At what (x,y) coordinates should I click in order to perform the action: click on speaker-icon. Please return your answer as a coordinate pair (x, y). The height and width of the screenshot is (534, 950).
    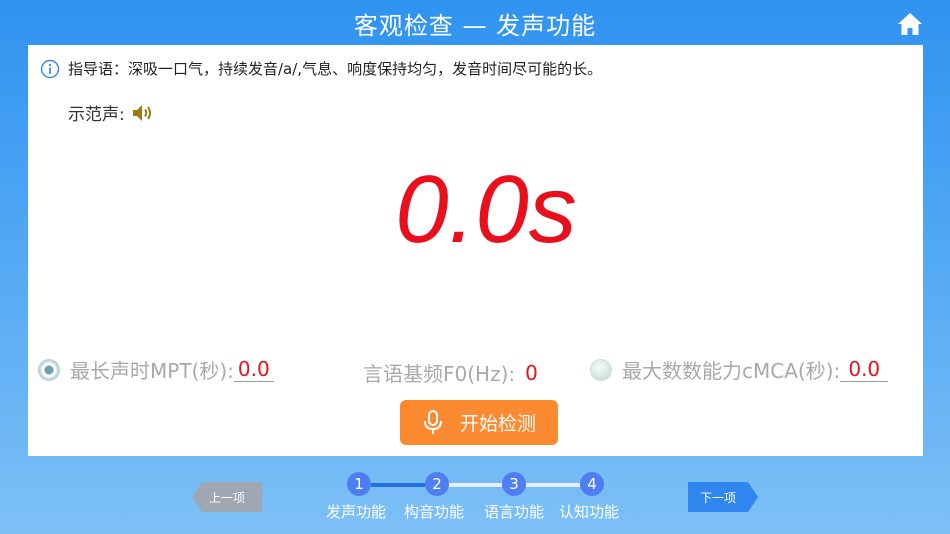
    Looking at the image, I should click on (143, 113).